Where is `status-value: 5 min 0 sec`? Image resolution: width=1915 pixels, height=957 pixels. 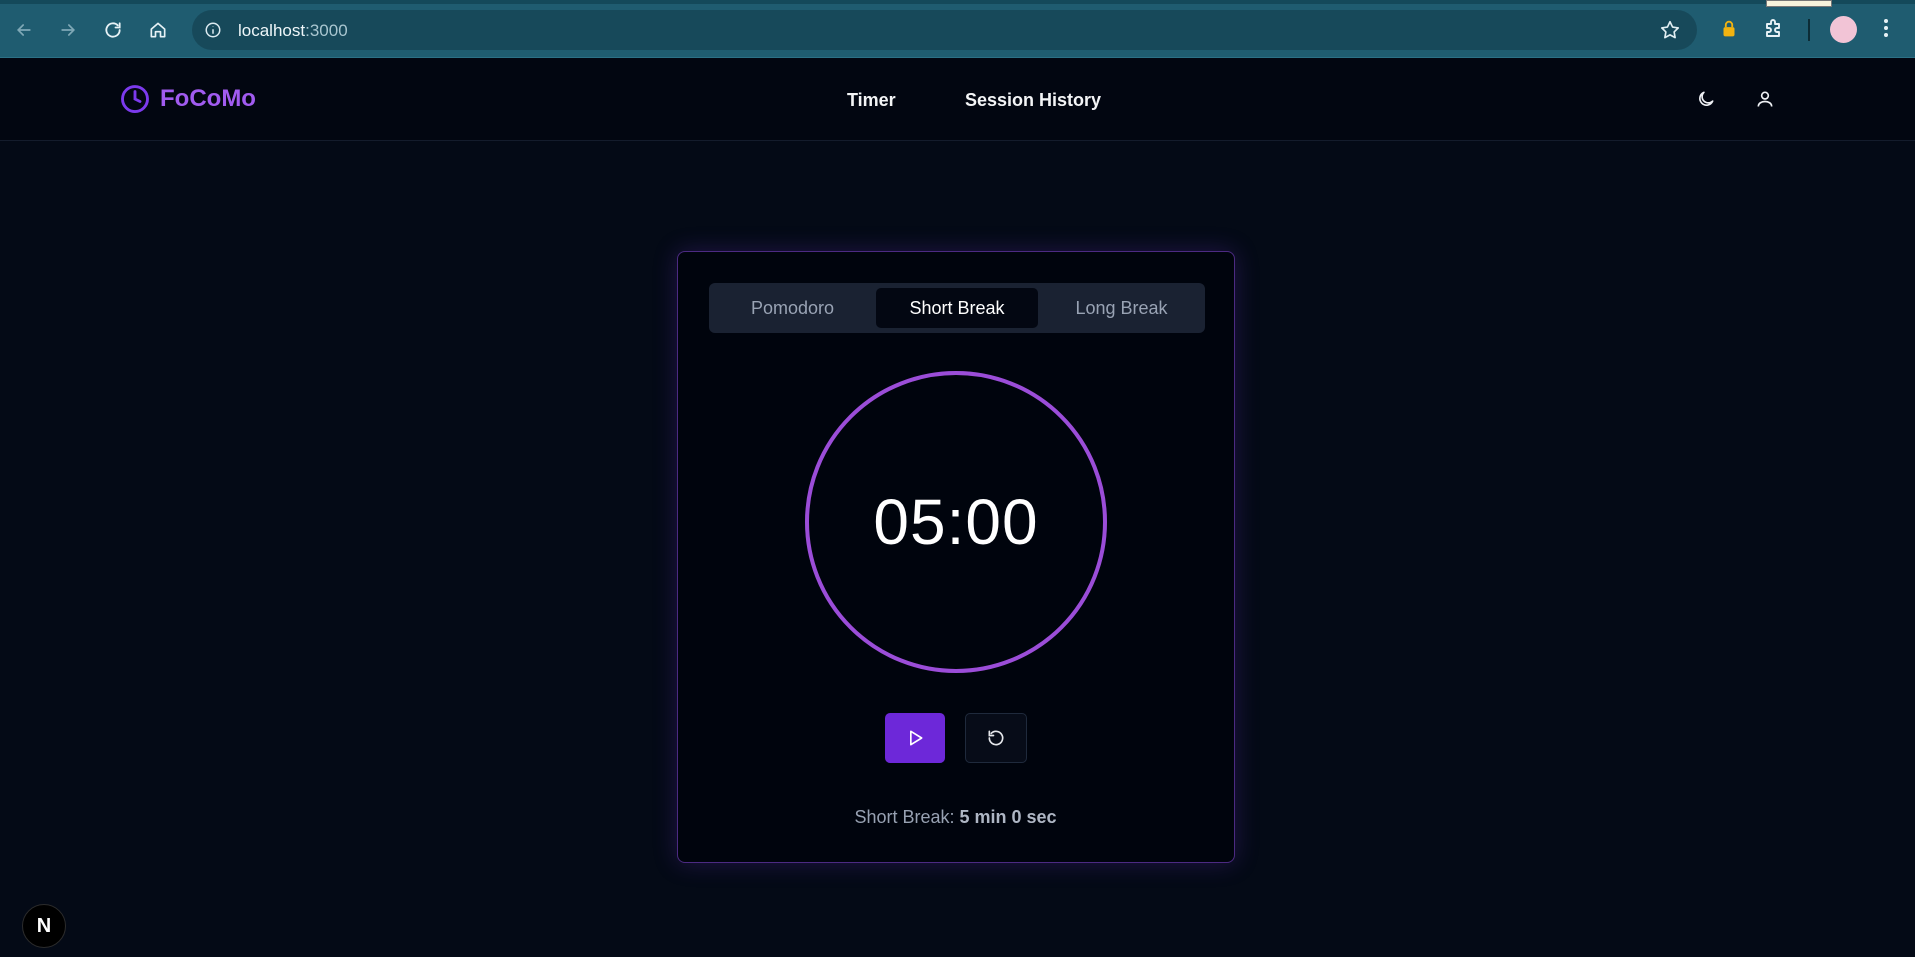
status-value: 5 min 0 sec is located at coordinates (1008, 817).